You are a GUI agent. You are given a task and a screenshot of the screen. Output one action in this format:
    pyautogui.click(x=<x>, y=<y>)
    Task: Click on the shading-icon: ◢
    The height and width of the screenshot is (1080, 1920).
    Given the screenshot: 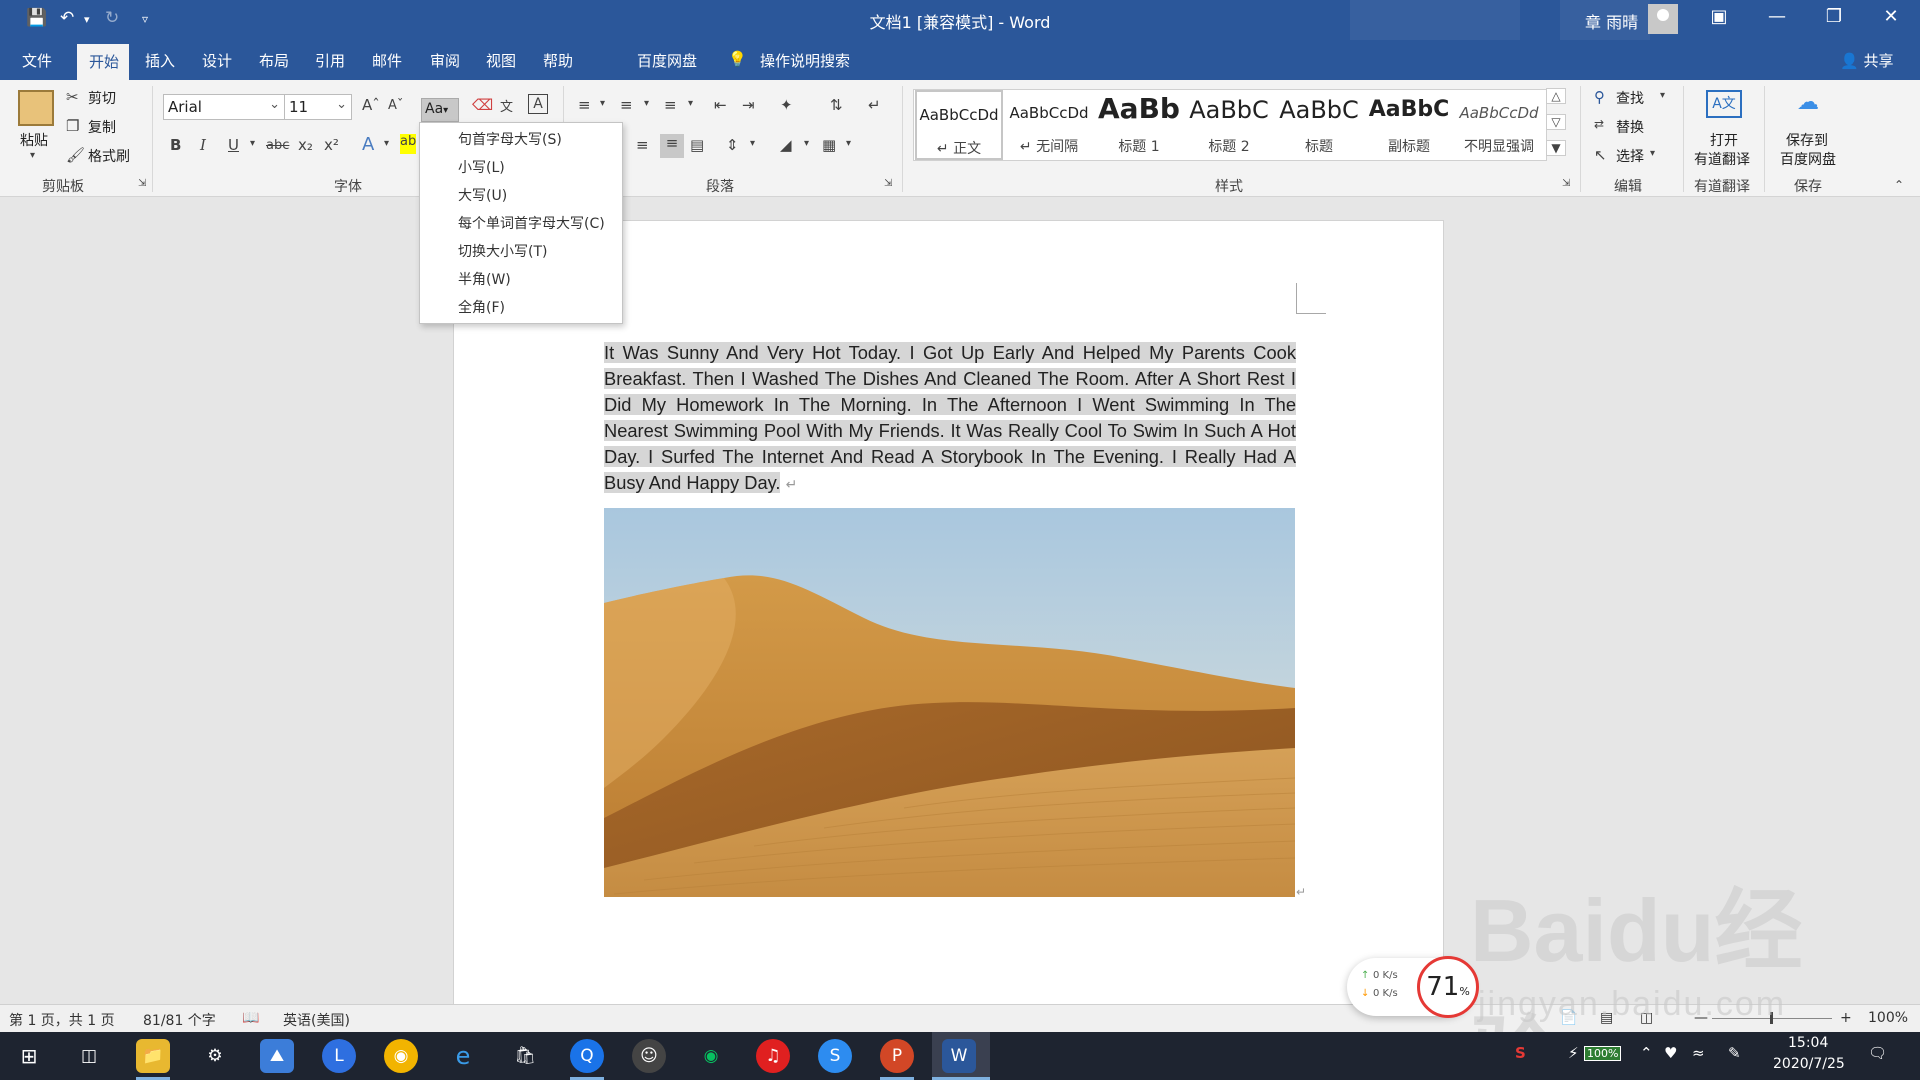 What is the action you would take?
    pyautogui.click(x=786, y=145)
    